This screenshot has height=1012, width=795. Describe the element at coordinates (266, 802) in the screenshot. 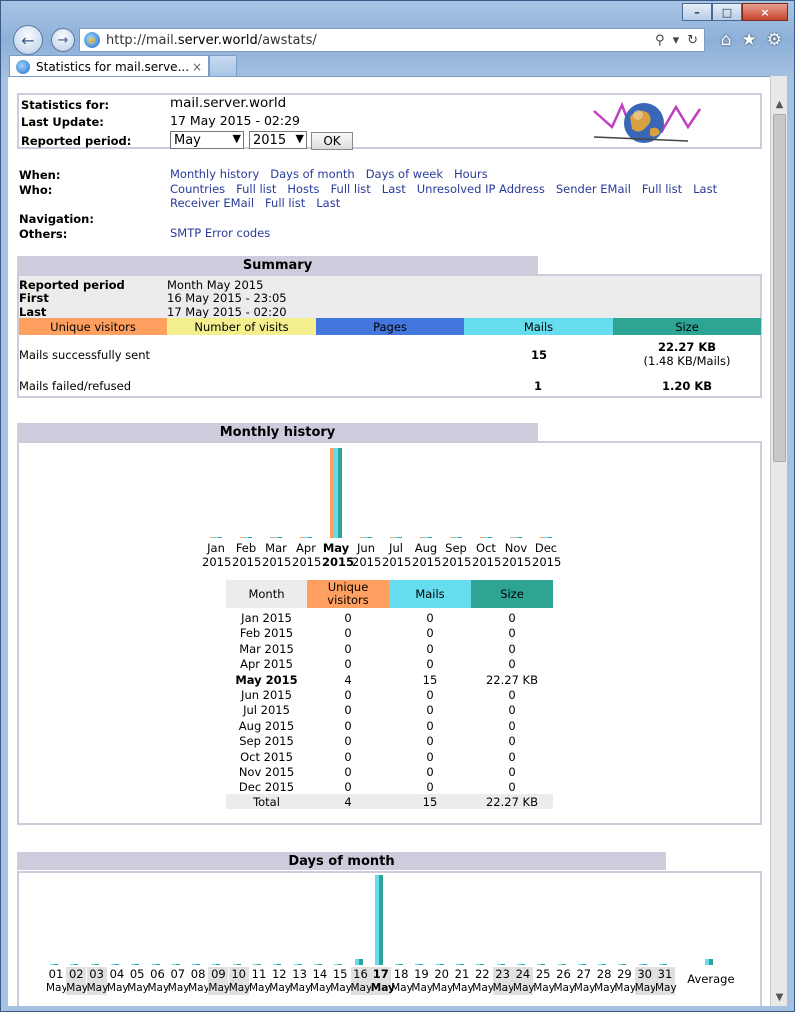

I see `hist-total-label: Total` at that location.